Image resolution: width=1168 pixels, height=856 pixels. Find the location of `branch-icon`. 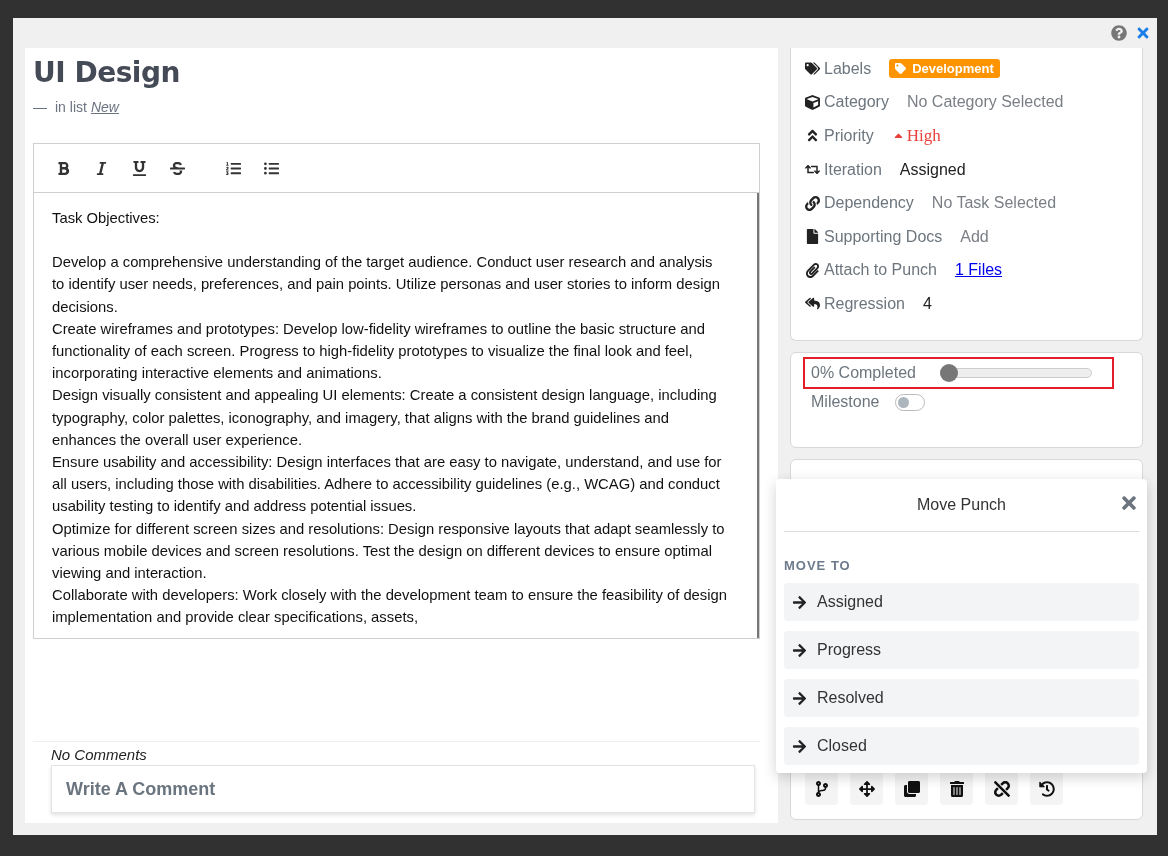

branch-icon is located at coordinates (821, 788).